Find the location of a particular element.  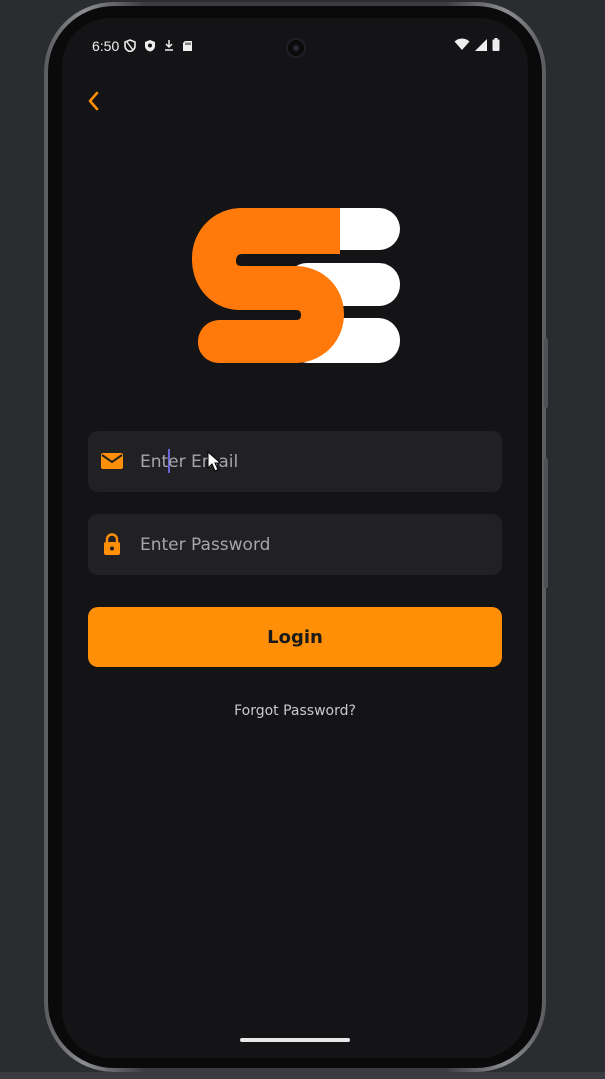

battery-icon is located at coordinates (496, 44).